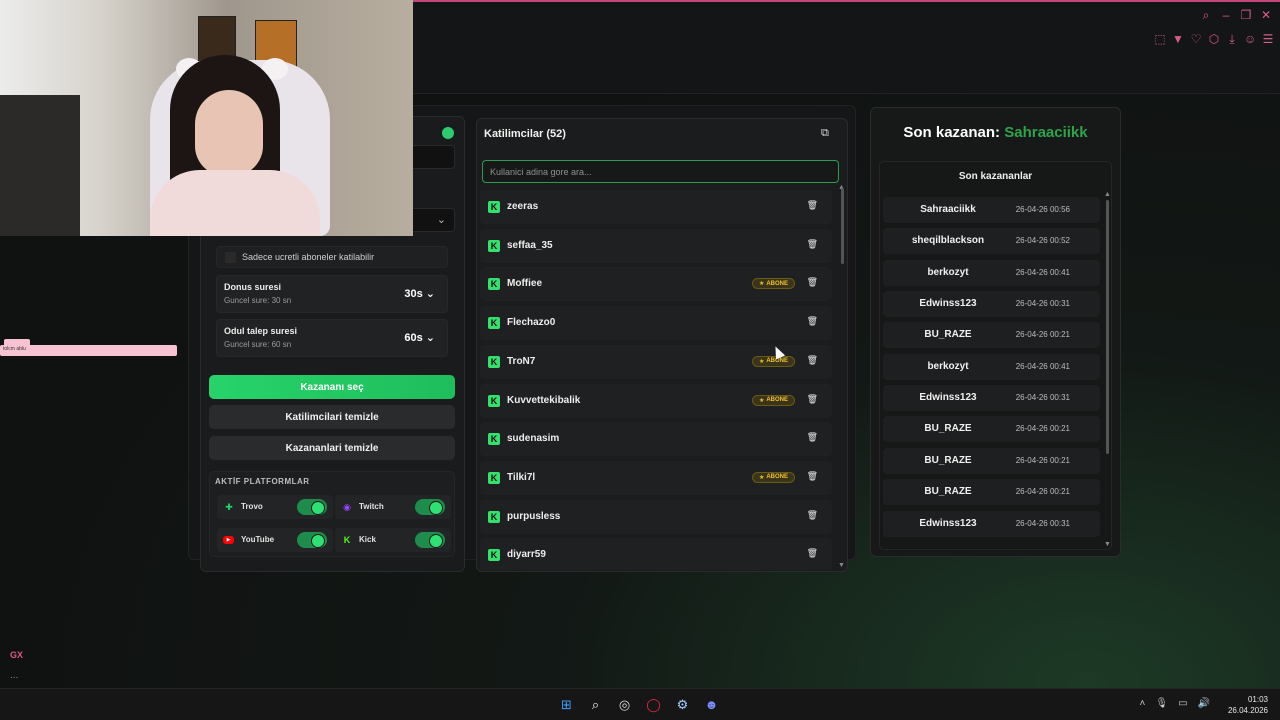  I want to click on window-controls: ⌕ – ❐ ✕, so click(1236, 15).